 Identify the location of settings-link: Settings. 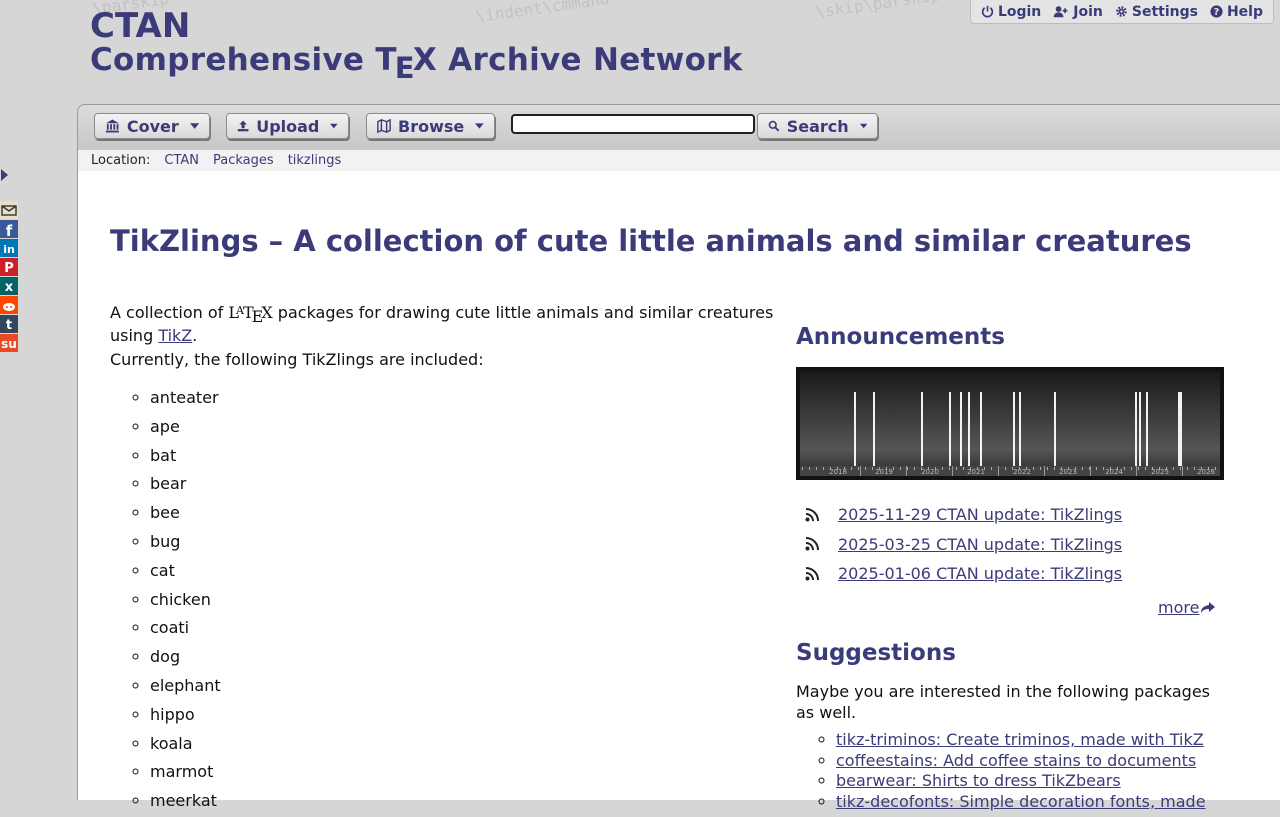
(1156, 12).